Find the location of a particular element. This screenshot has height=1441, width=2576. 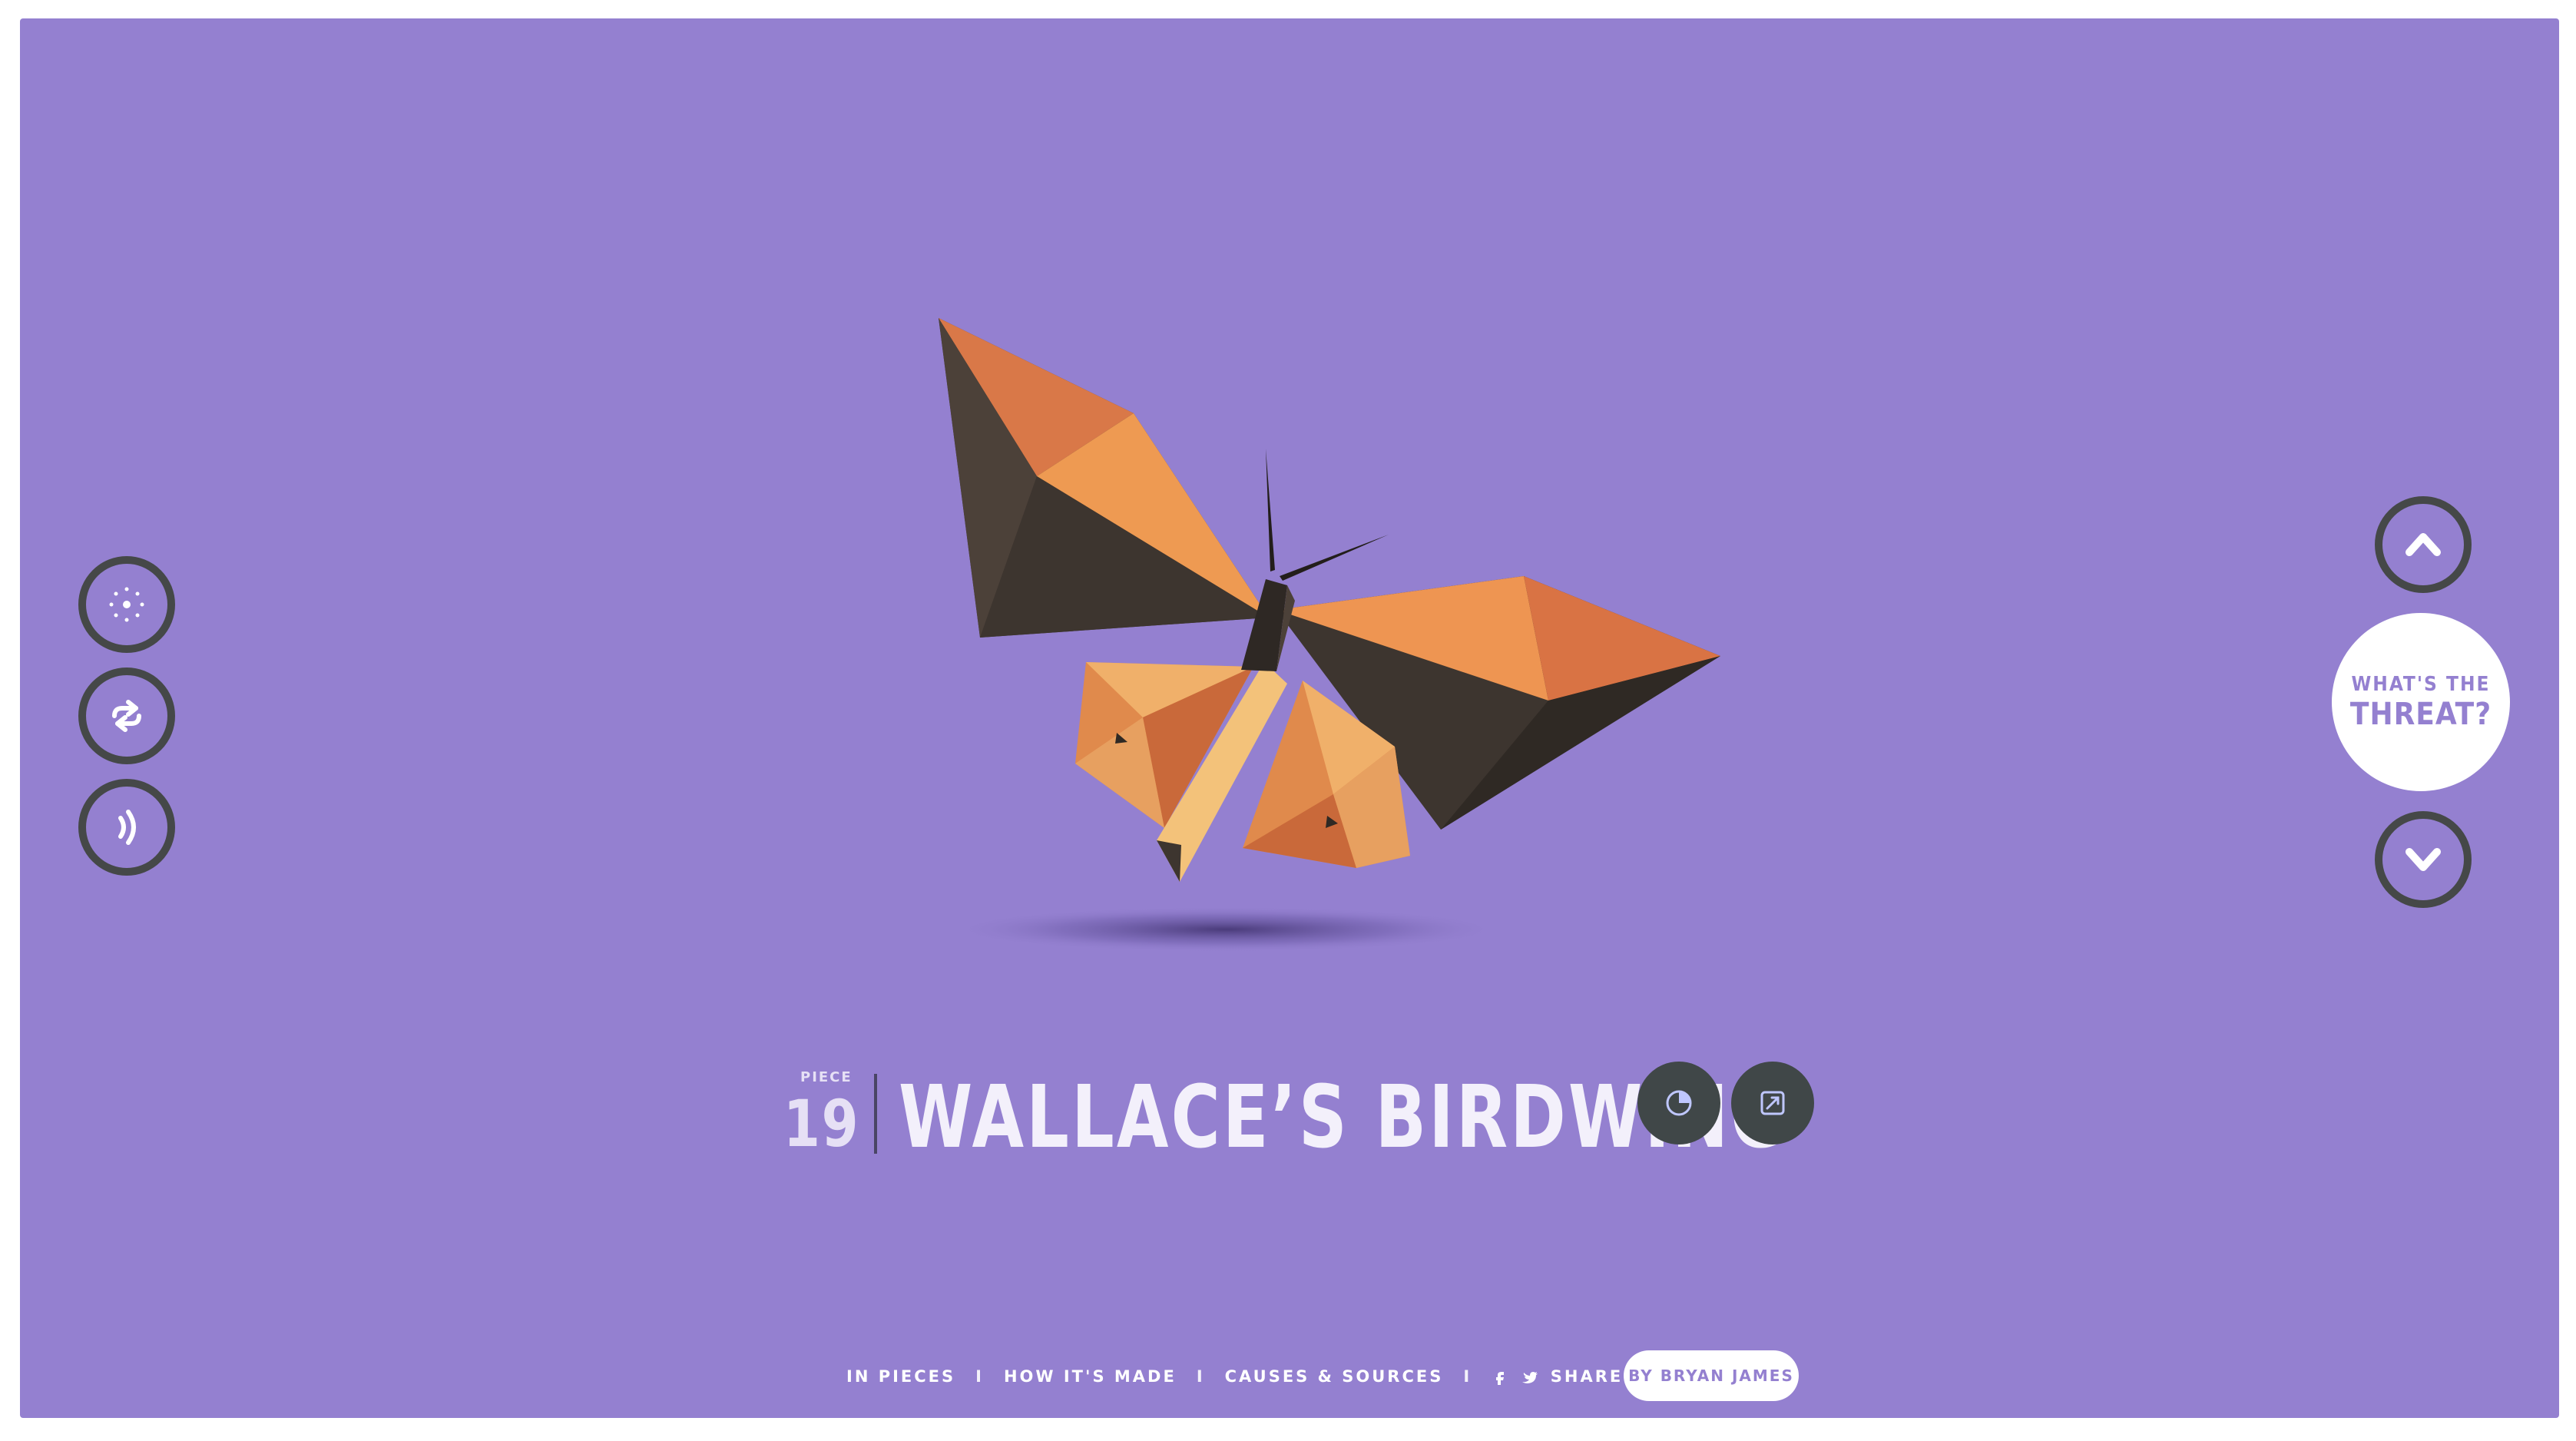

shuffle-button is located at coordinates (126, 715).